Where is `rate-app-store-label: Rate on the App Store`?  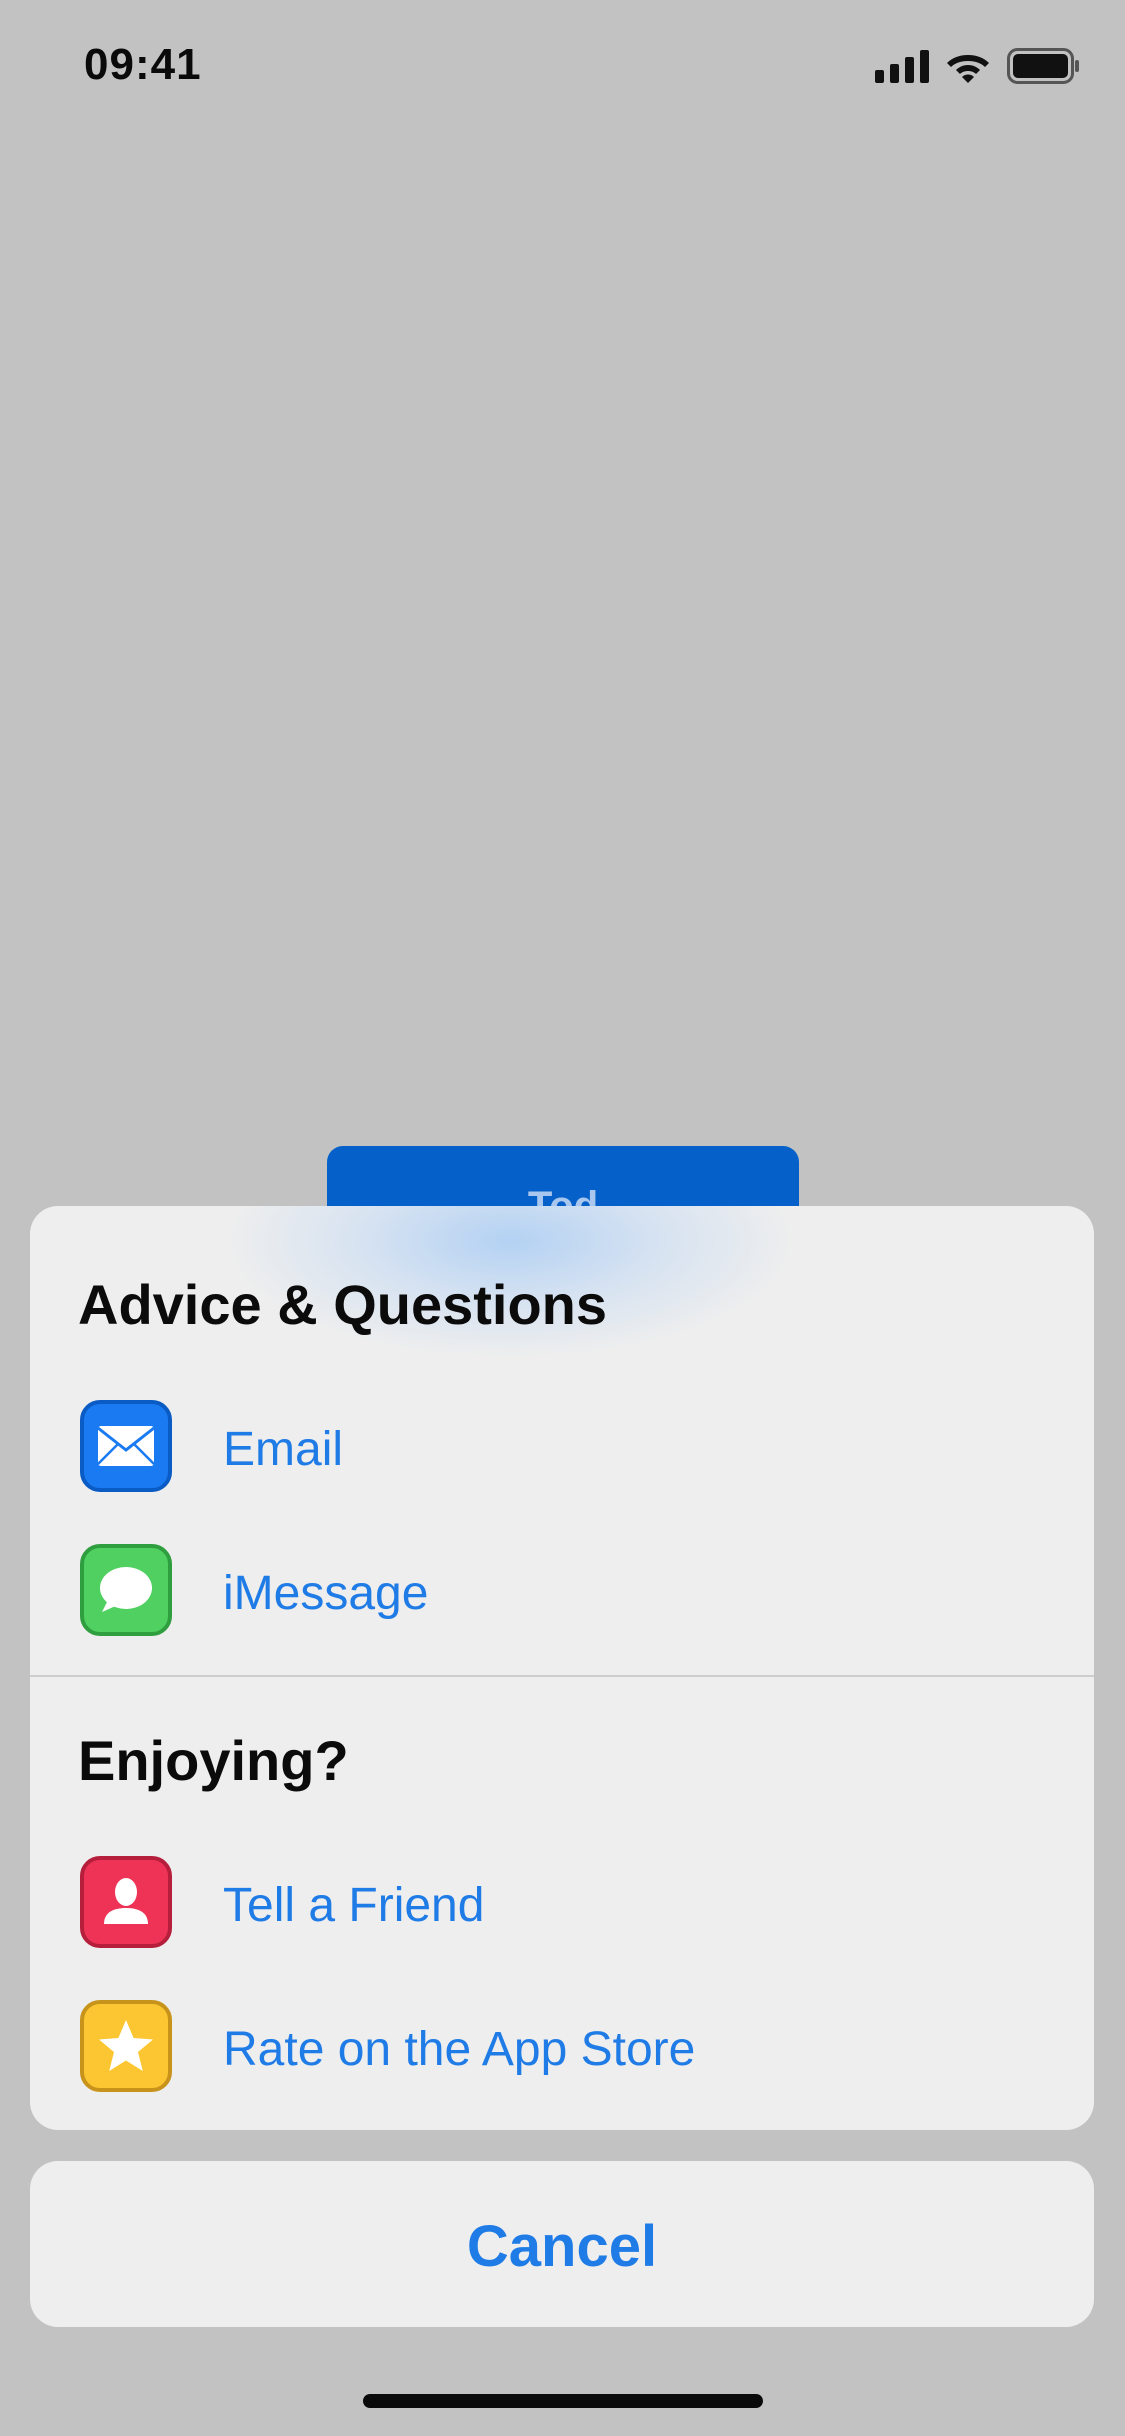
rate-app-store-label: Rate on the App Store is located at coordinates (459, 2049).